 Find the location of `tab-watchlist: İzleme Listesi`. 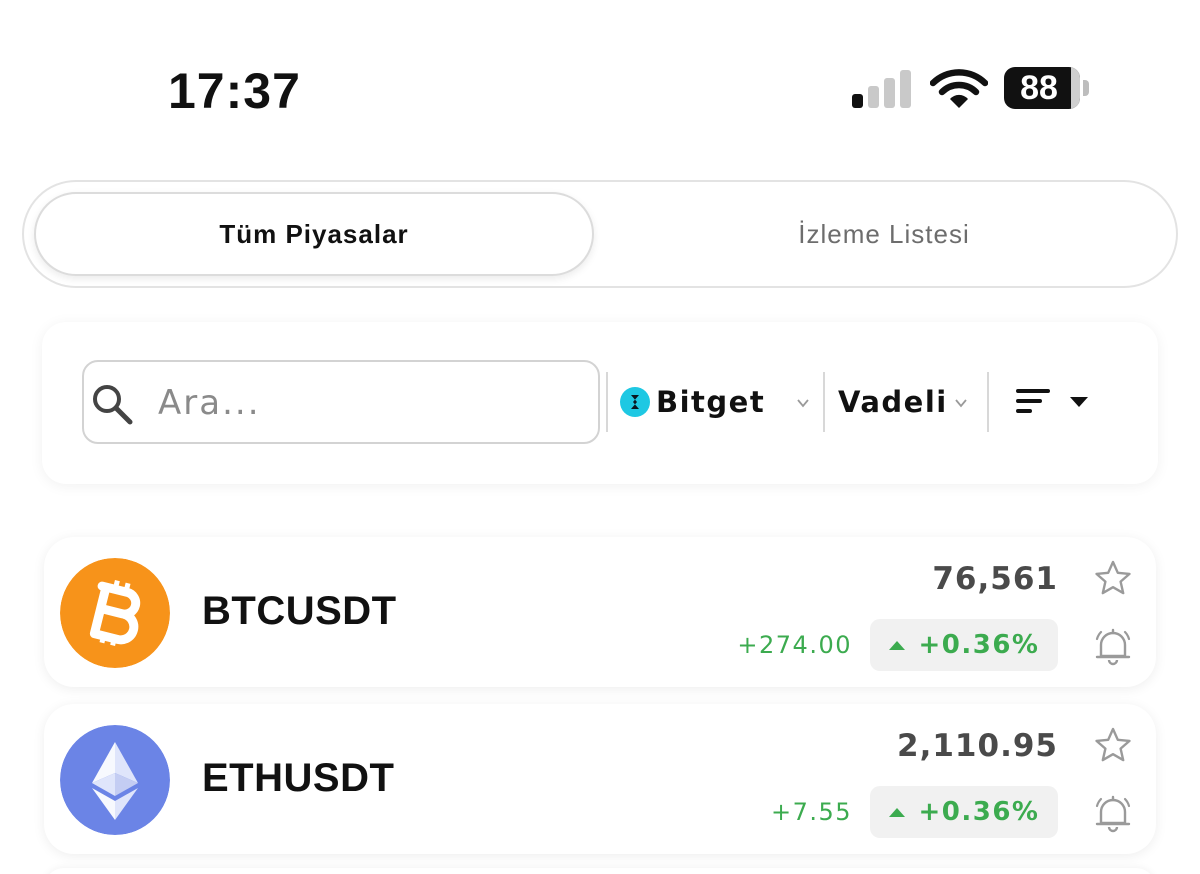

tab-watchlist: İzleme Listesi is located at coordinates (884, 234).